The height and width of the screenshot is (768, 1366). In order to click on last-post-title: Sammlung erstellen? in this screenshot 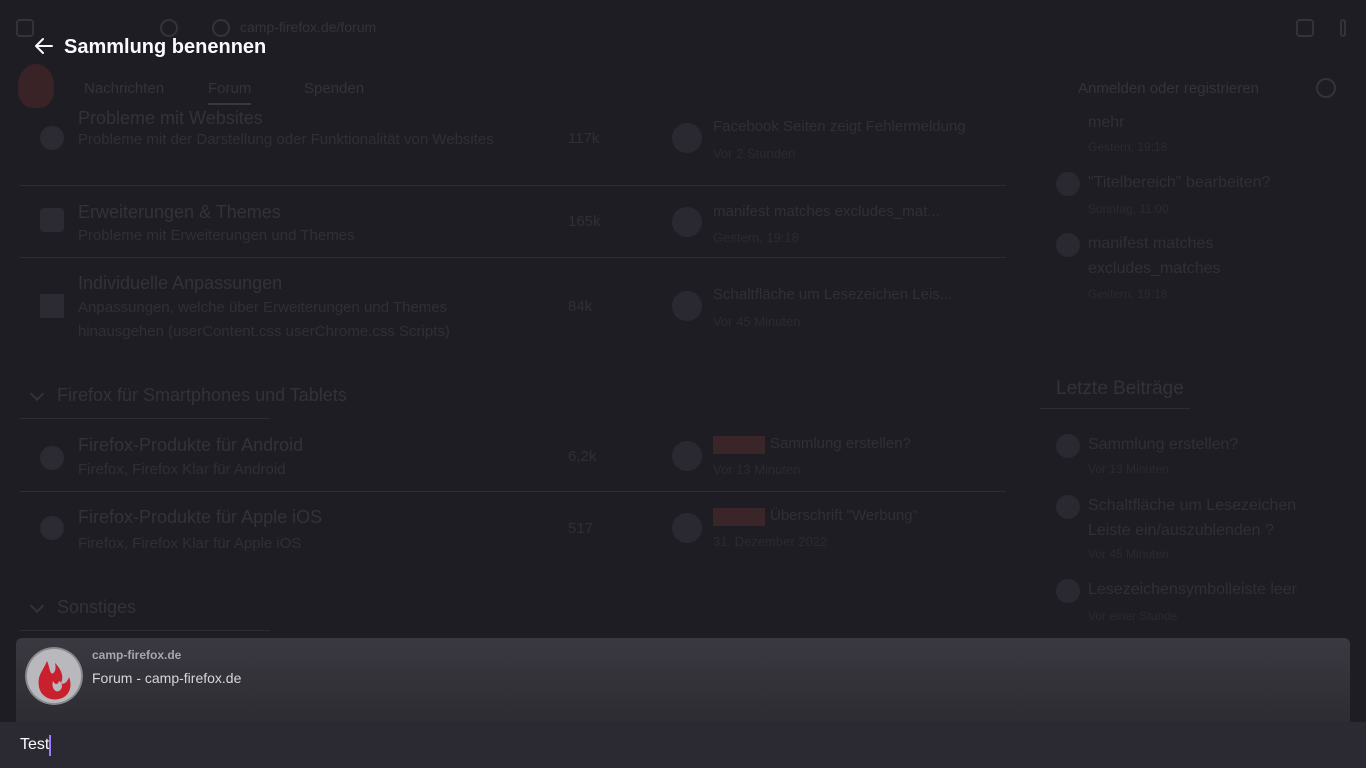, I will do `click(840, 443)`.